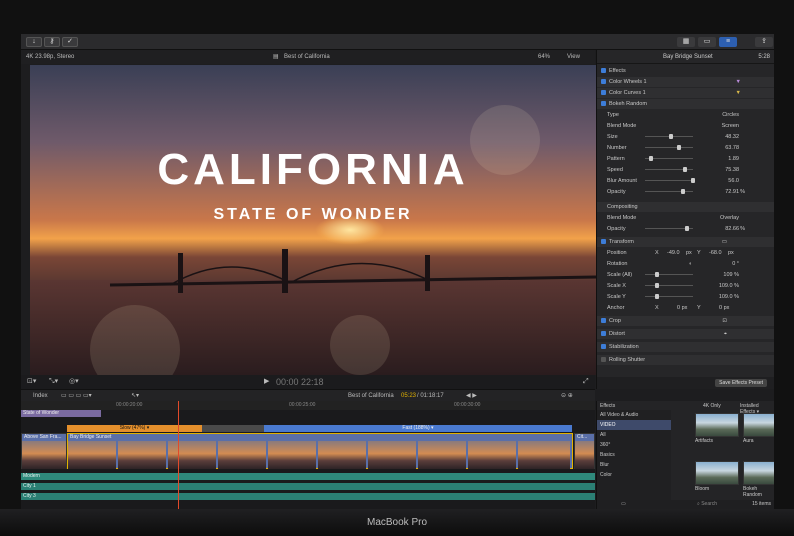  Describe the element at coordinates (685, 115) in the screenshot. I see `param-type: Type Circles` at that location.